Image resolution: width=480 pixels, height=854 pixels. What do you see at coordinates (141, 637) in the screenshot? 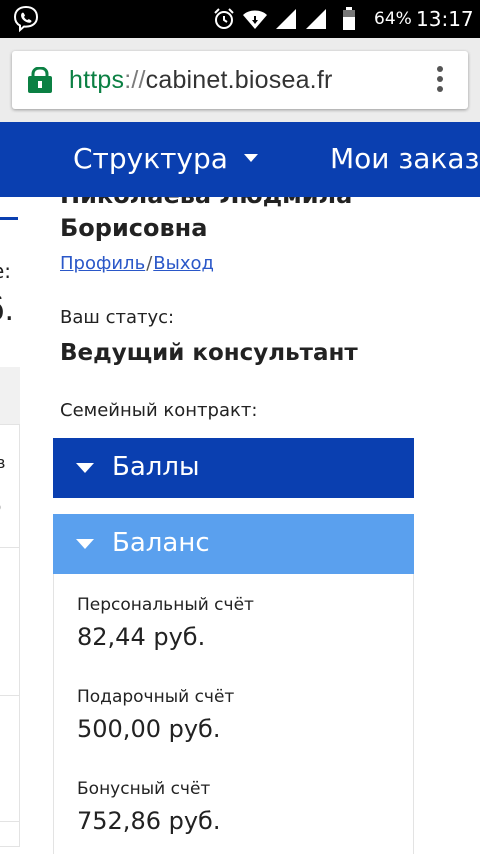
I see `account-value: 82,44 руб.` at bounding box center [141, 637].